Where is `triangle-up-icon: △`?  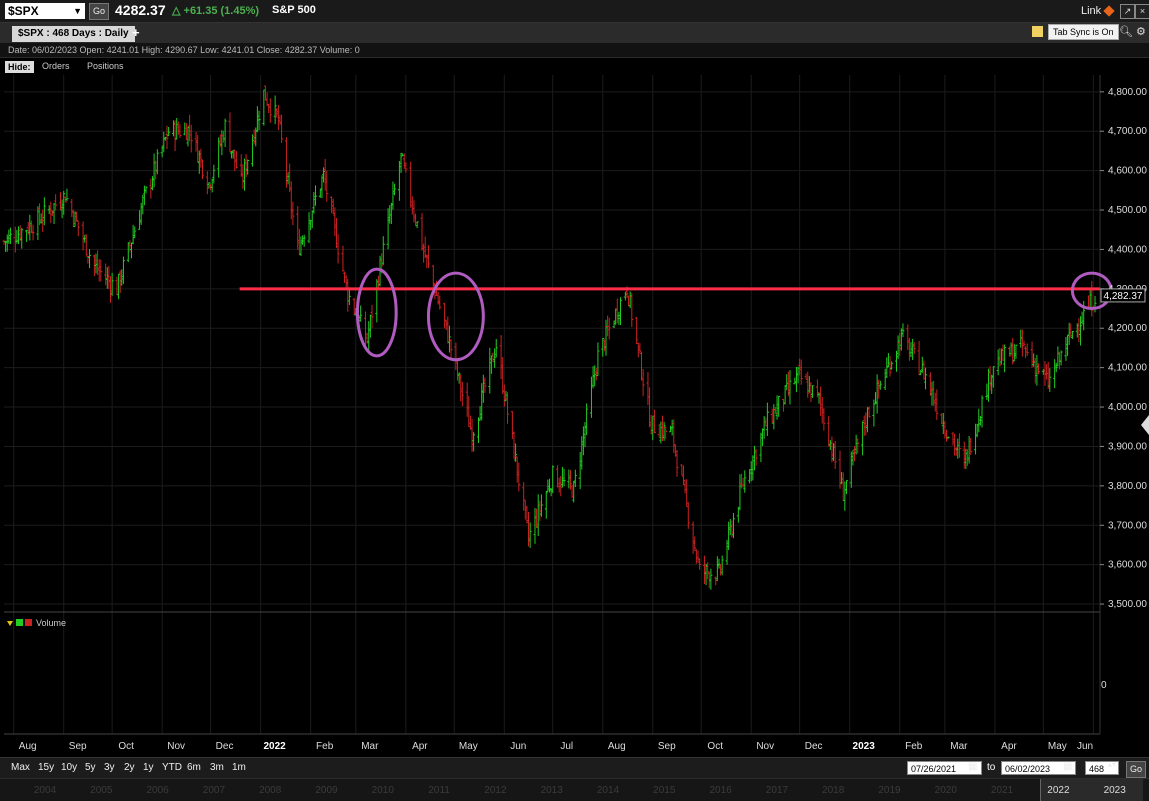
triangle-up-icon: △ is located at coordinates (178, 11).